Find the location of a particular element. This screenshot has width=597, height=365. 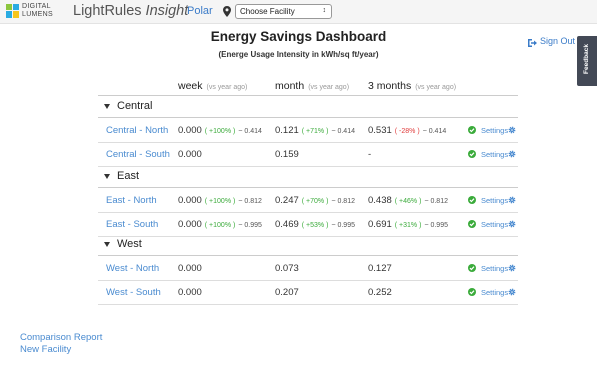

cell-value: 0.691 is located at coordinates (380, 224).